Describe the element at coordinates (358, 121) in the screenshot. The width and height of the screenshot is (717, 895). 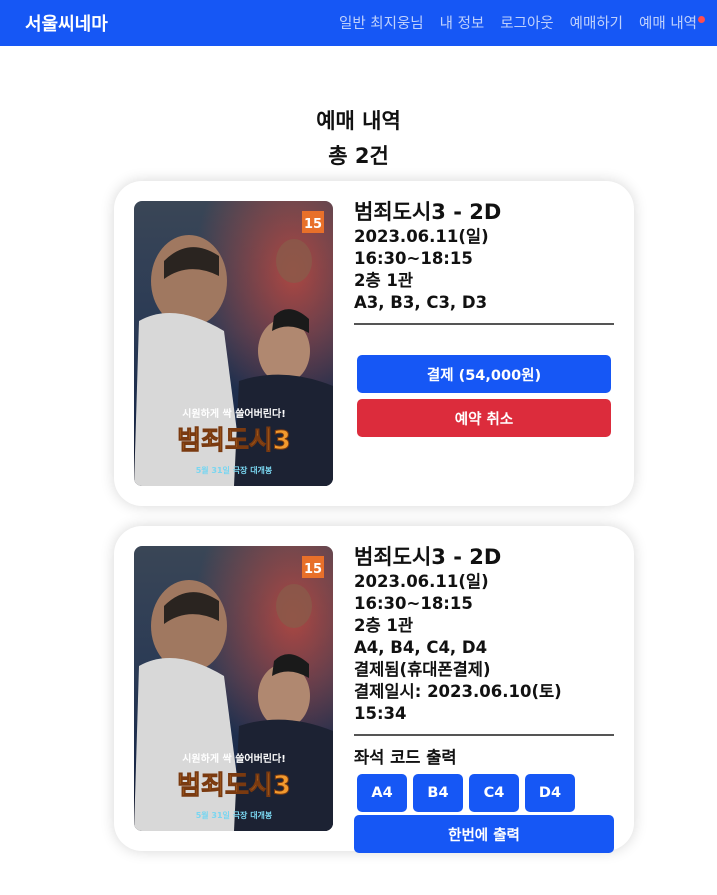
I see `page-title: 예매 내역` at that location.